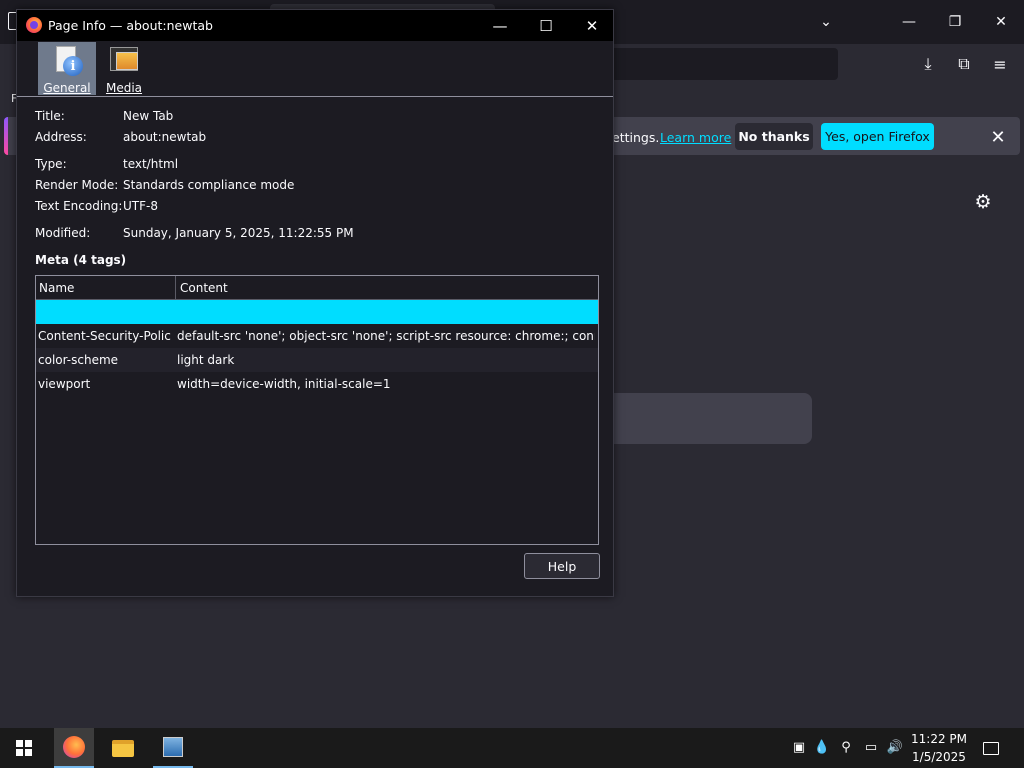 This screenshot has width=1024, height=768. Describe the element at coordinates (317, 360) in the screenshot. I see `table-row: color-scheme light dark` at that location.